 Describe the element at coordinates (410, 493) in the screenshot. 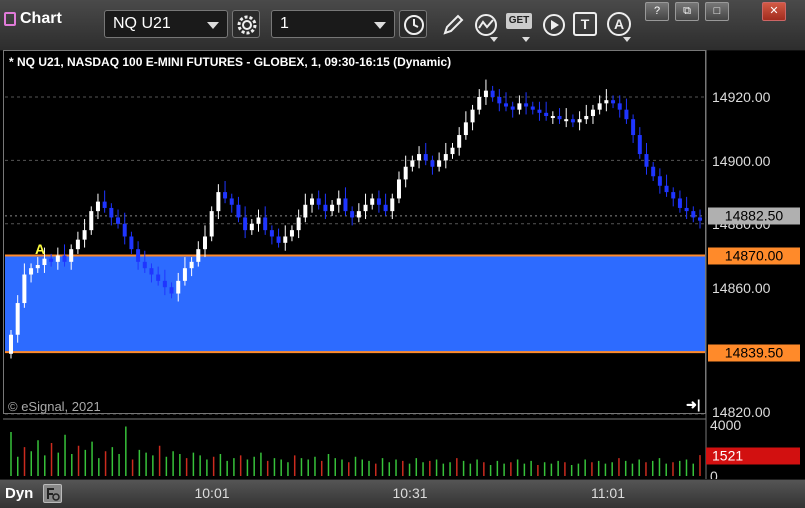

I see `time-axis-label: 10:31` at that location.